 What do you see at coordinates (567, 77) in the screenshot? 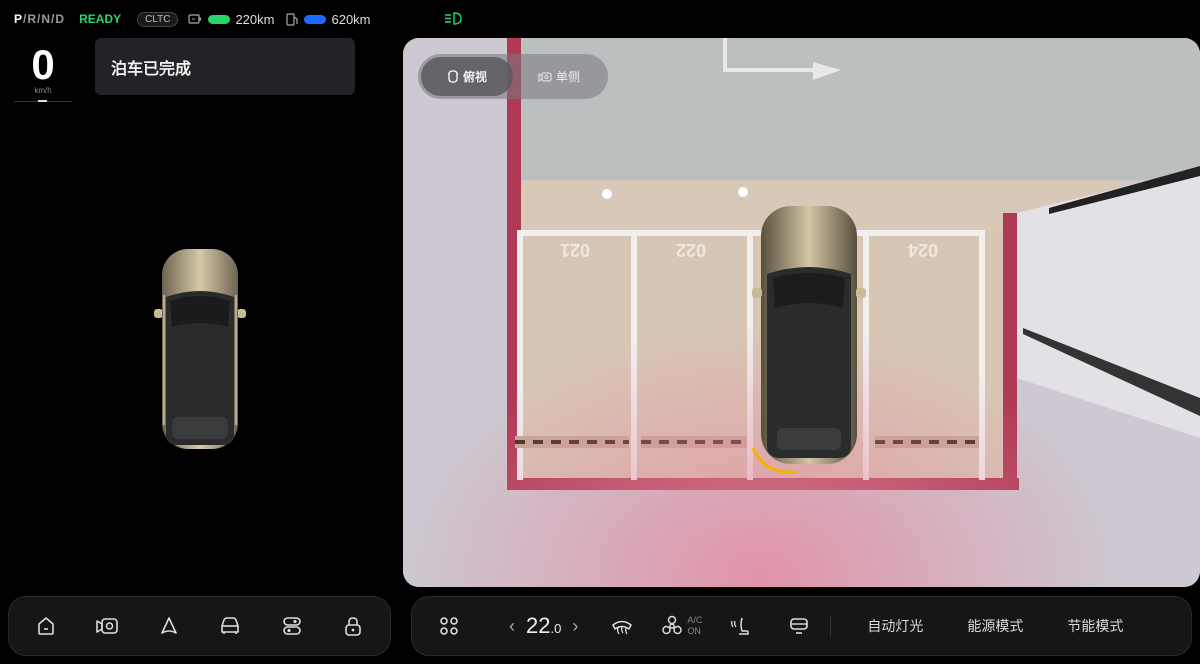
I see `side-view-label: 单侧` at bounding box center [567, 77].